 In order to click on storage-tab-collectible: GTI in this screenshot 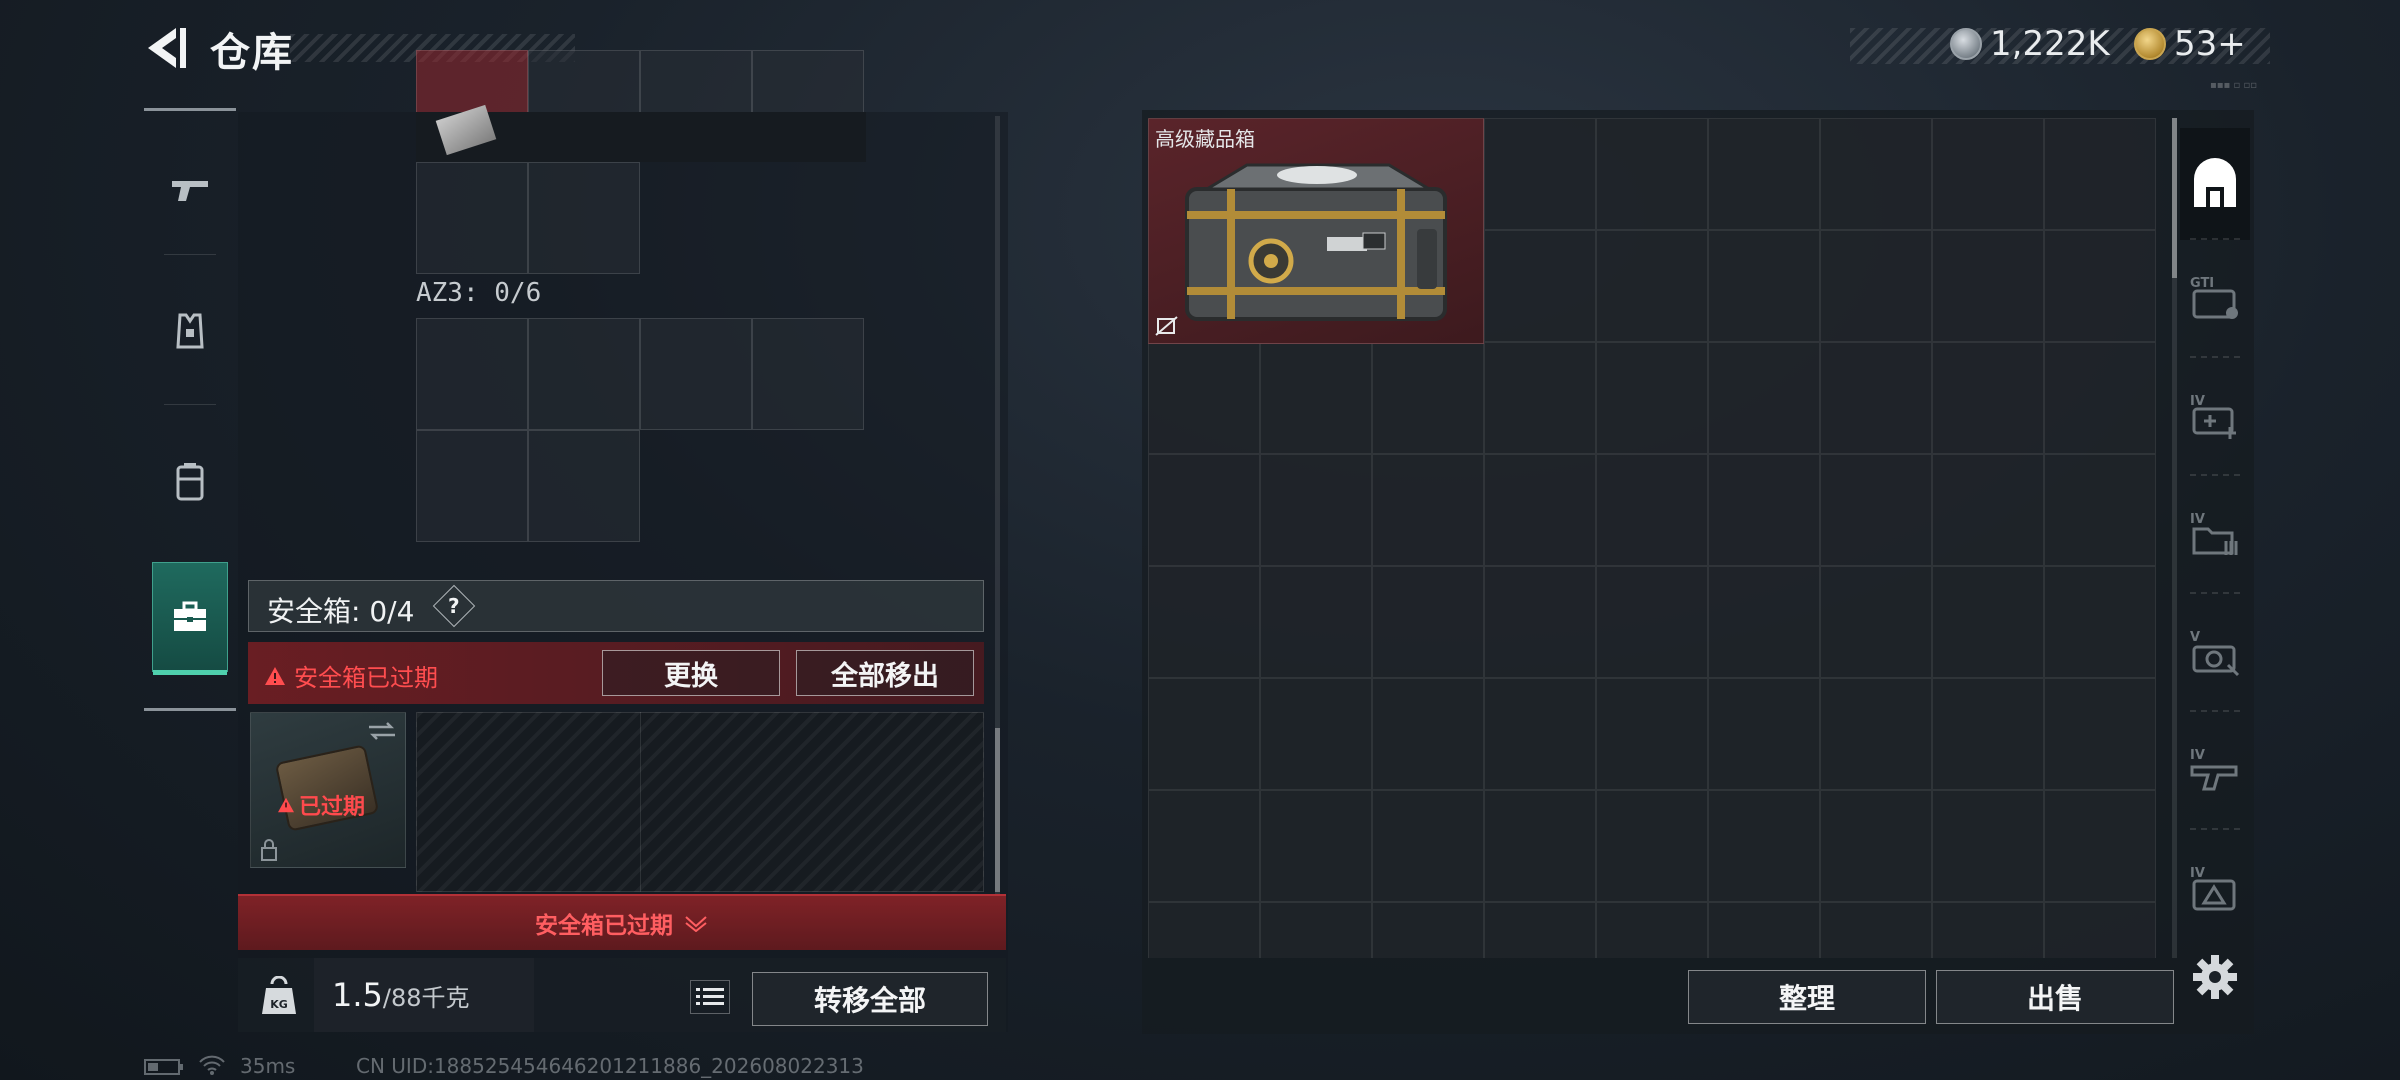, I will do `click(2215, 298)`.